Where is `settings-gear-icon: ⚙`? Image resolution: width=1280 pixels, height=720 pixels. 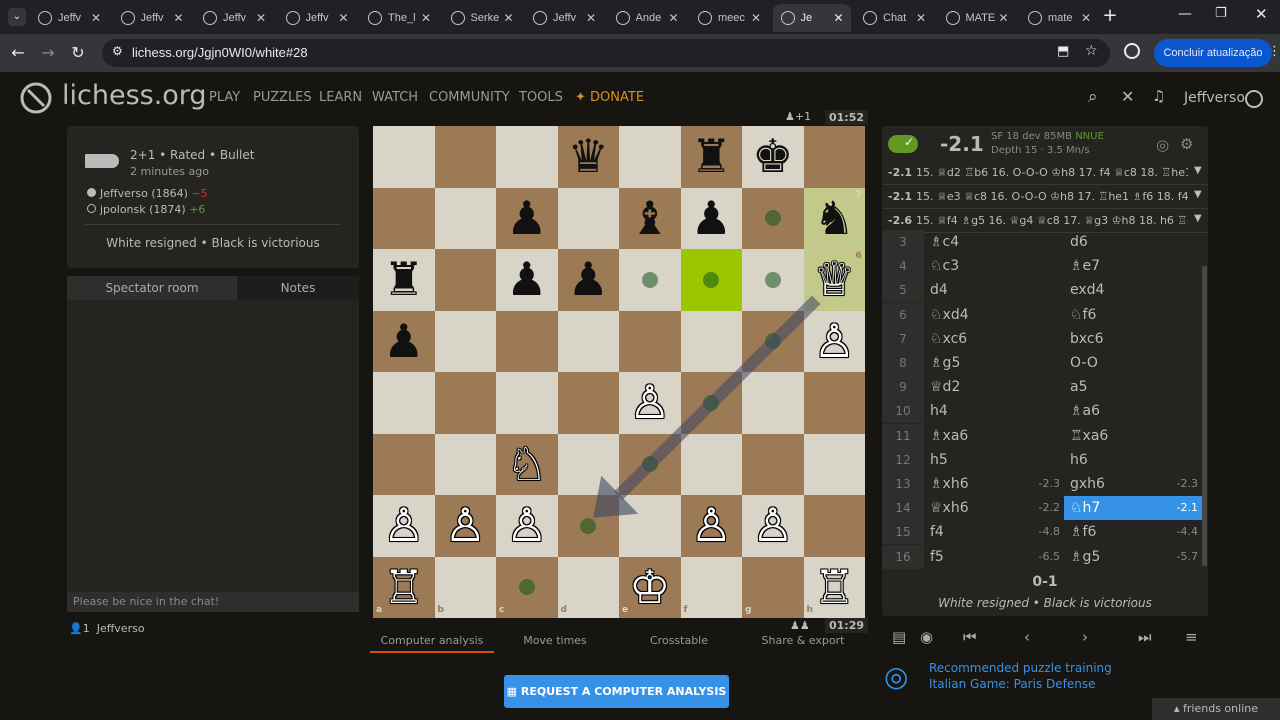 settings-gear-icon: ⚙ is located at coordinates (1186, 144).